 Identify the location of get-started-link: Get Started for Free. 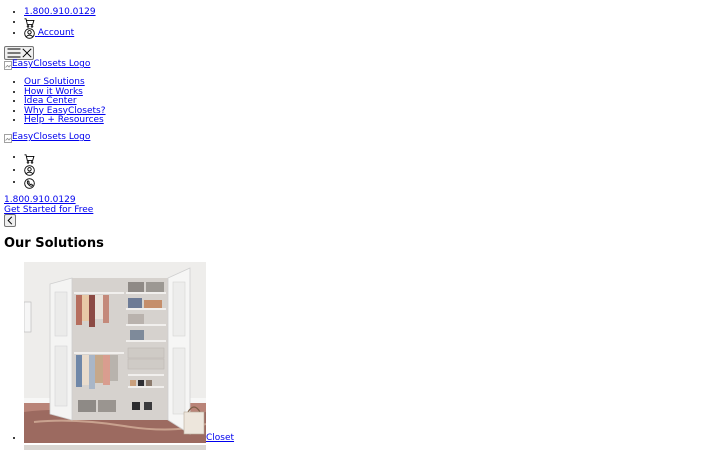
(48, 210).